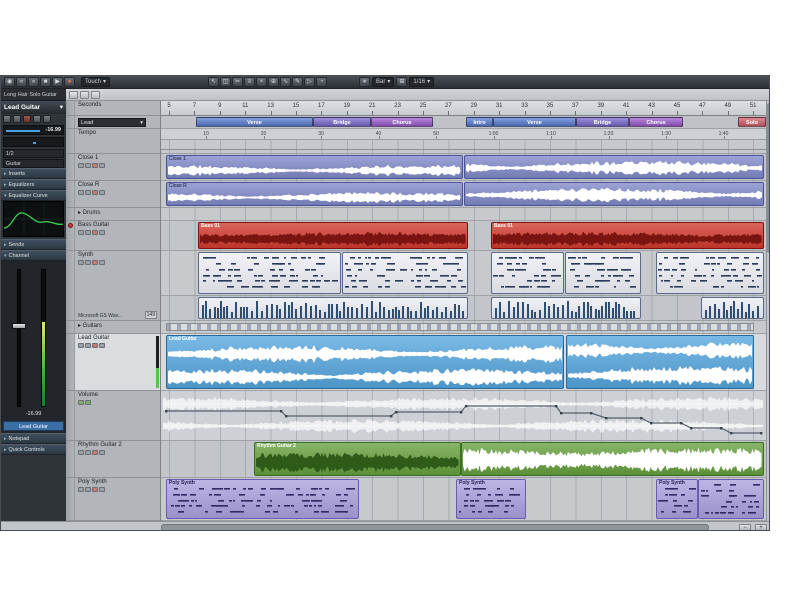 The height and width of the screenshot is (597, 796). I want to click on zoom-tool: ⊕, so click(274, 82).